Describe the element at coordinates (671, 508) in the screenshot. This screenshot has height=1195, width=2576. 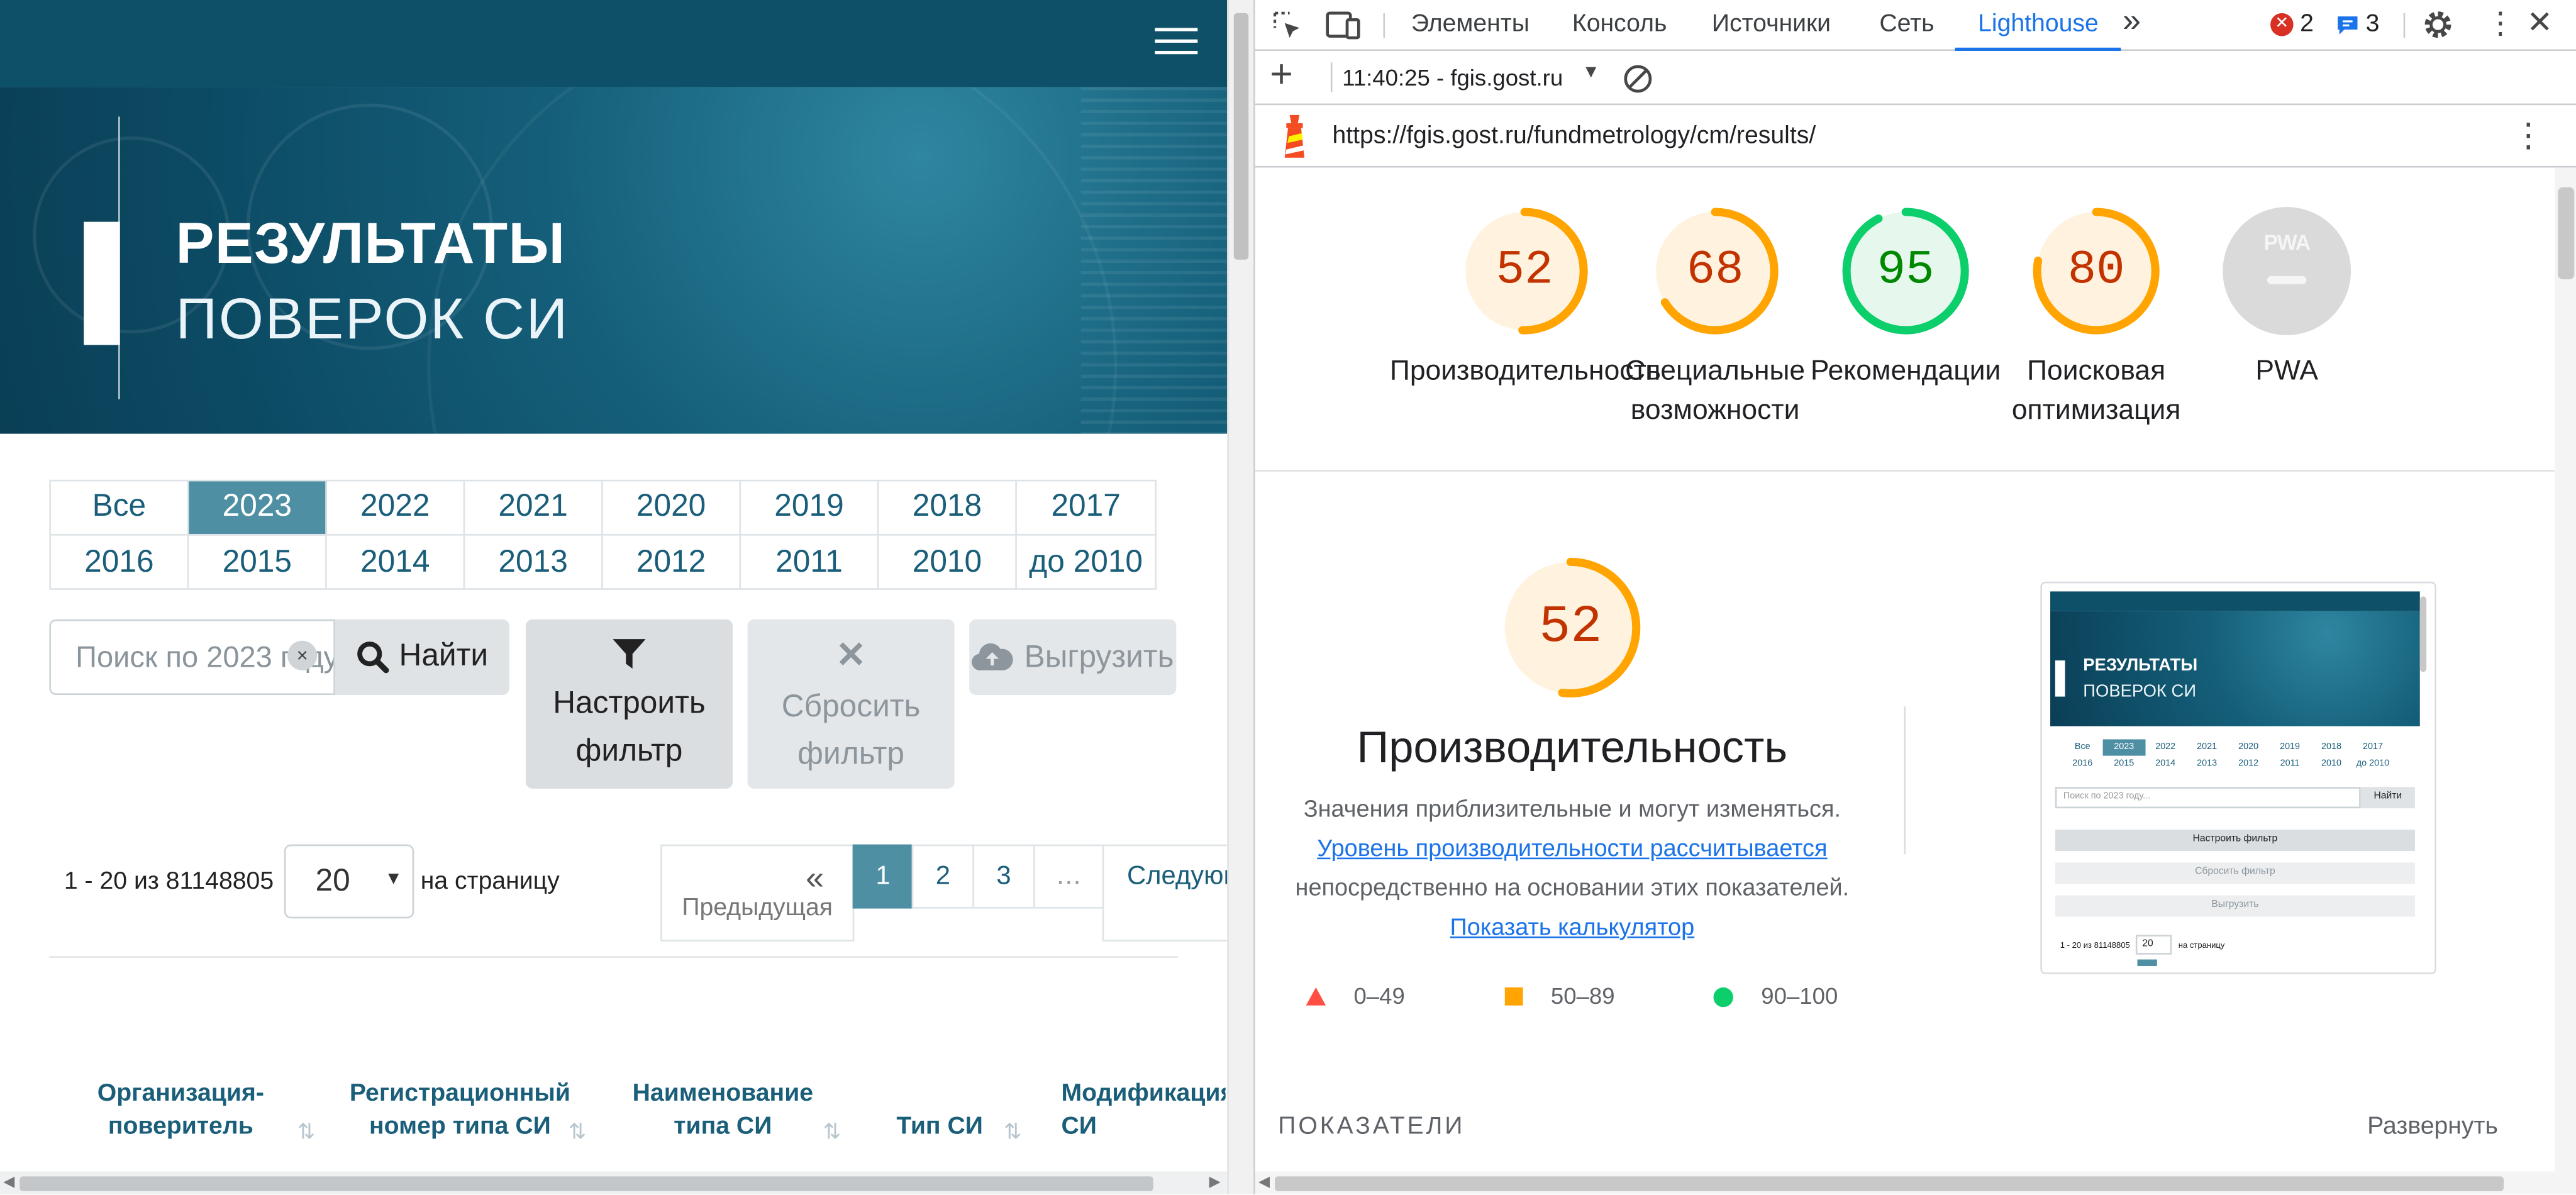
I see `year-2020: 2020` at that location.